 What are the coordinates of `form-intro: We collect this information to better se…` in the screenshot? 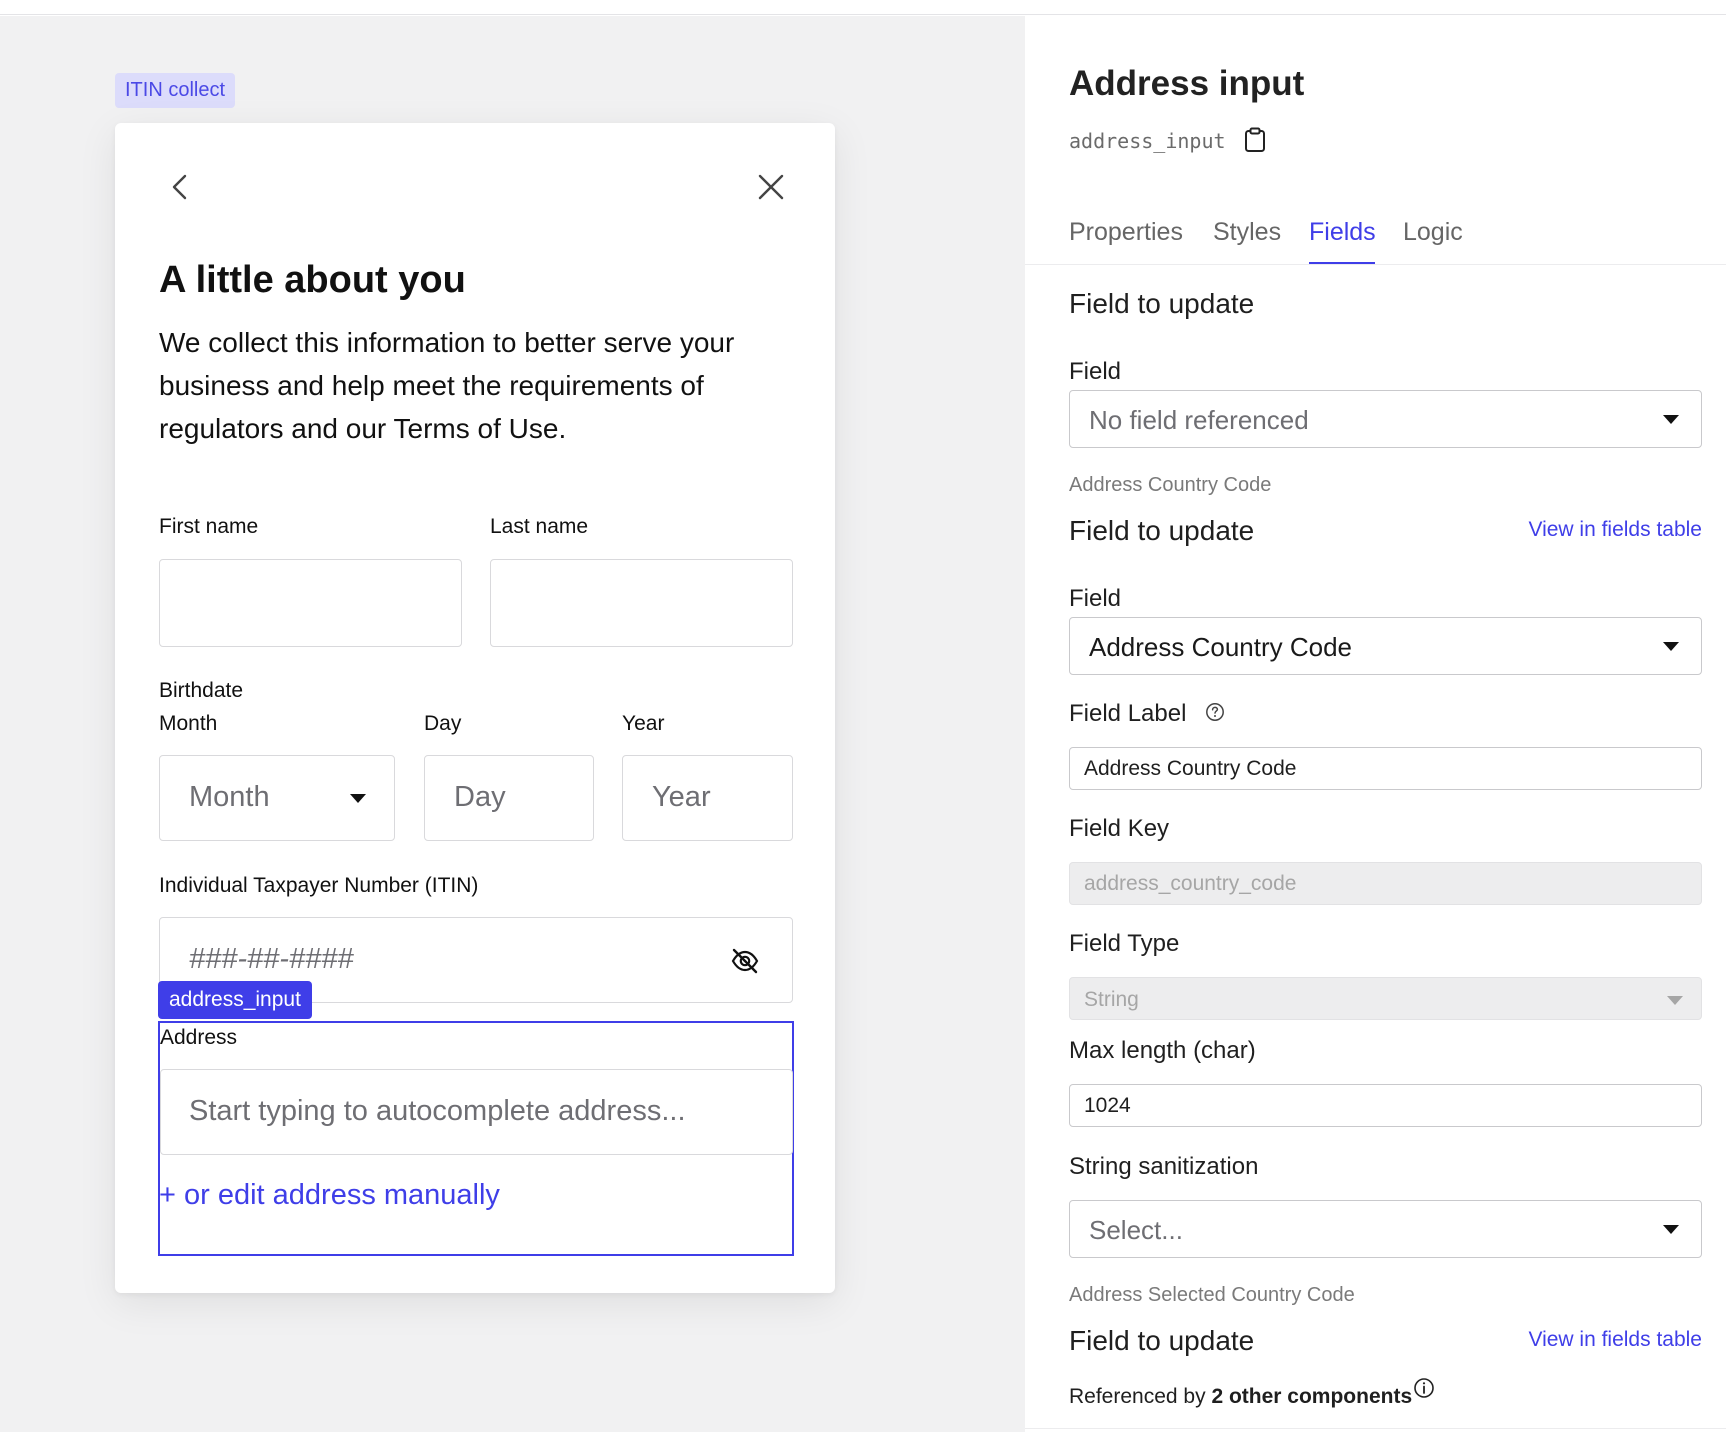 It's located at (447, 385).